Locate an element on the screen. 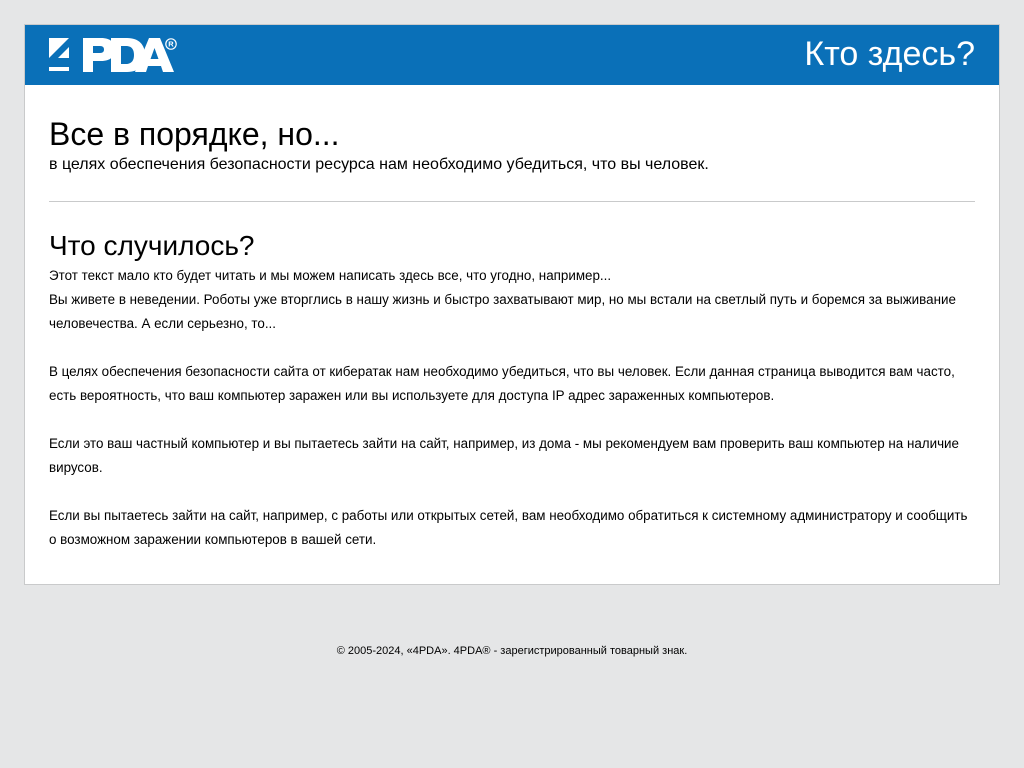  section-title: Что случилось? is located at coordinates (152, 245).